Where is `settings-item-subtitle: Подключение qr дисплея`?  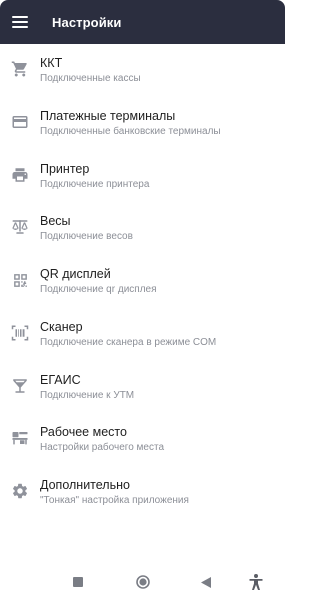
settings-item-subtitle: Подключение qr дисплея is located at coordinates (98, 289).